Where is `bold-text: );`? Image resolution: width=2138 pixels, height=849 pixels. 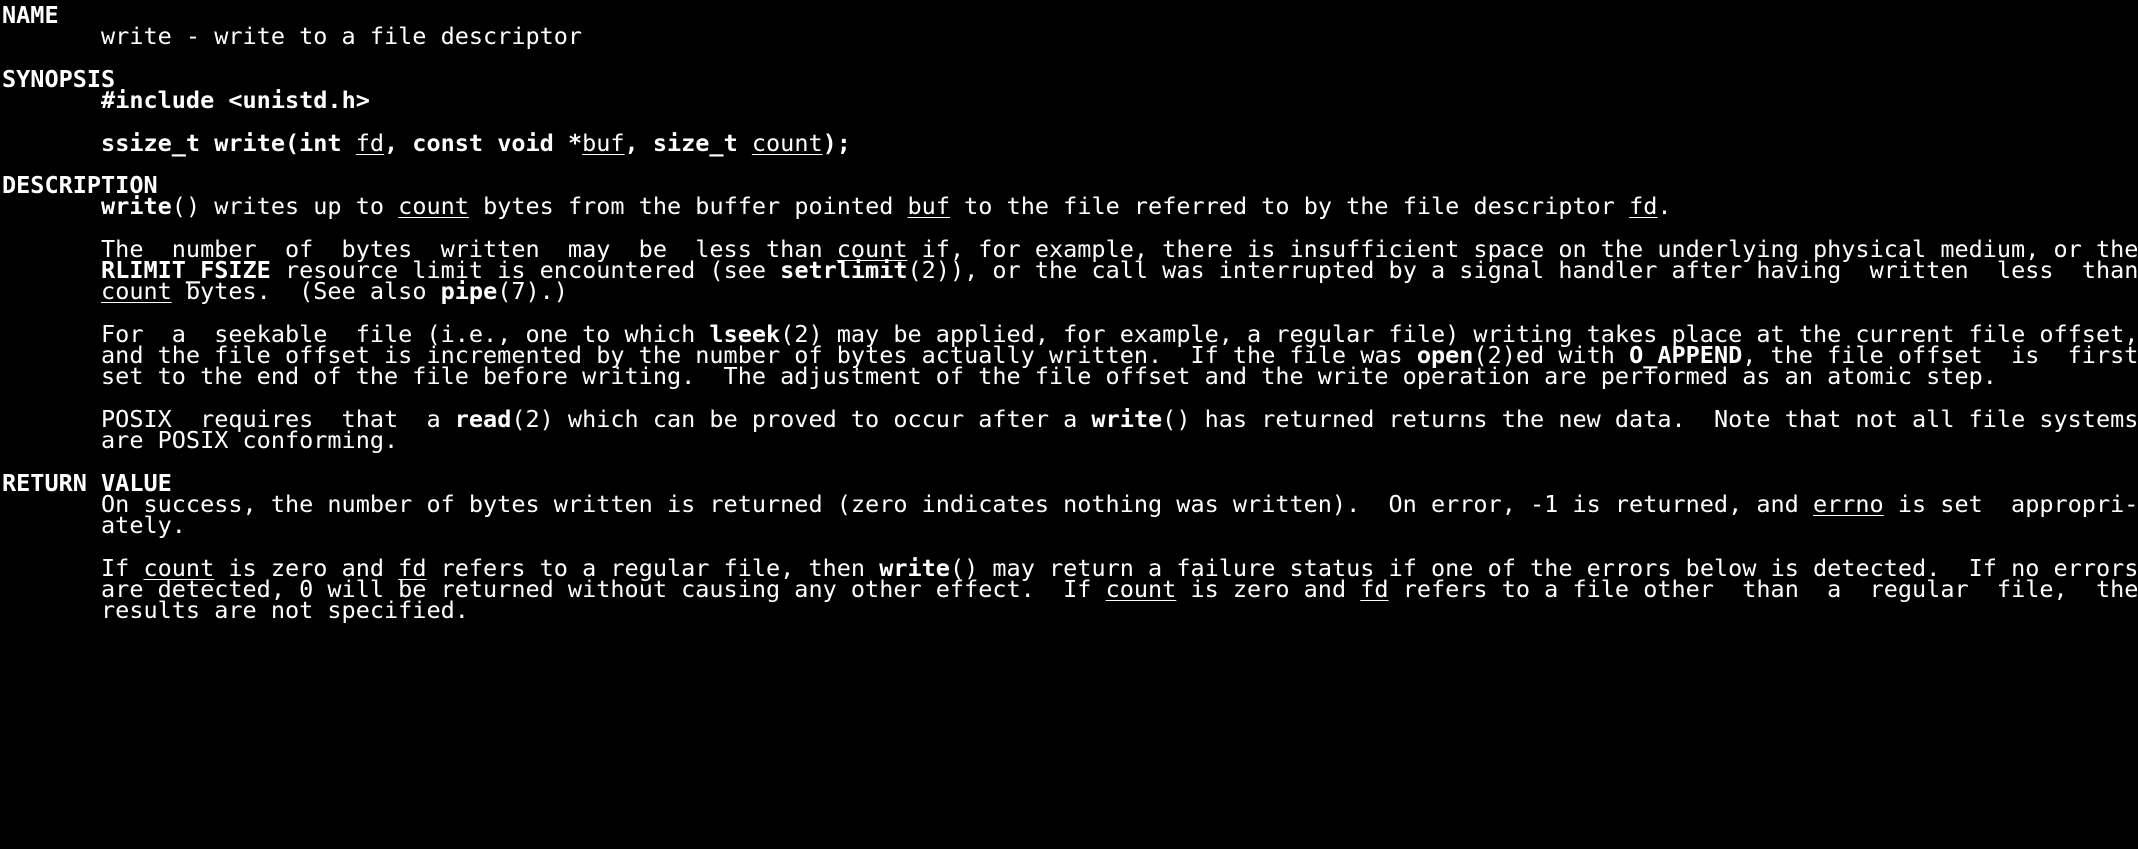 bold-text: ); is located at coordinates (836, 142).